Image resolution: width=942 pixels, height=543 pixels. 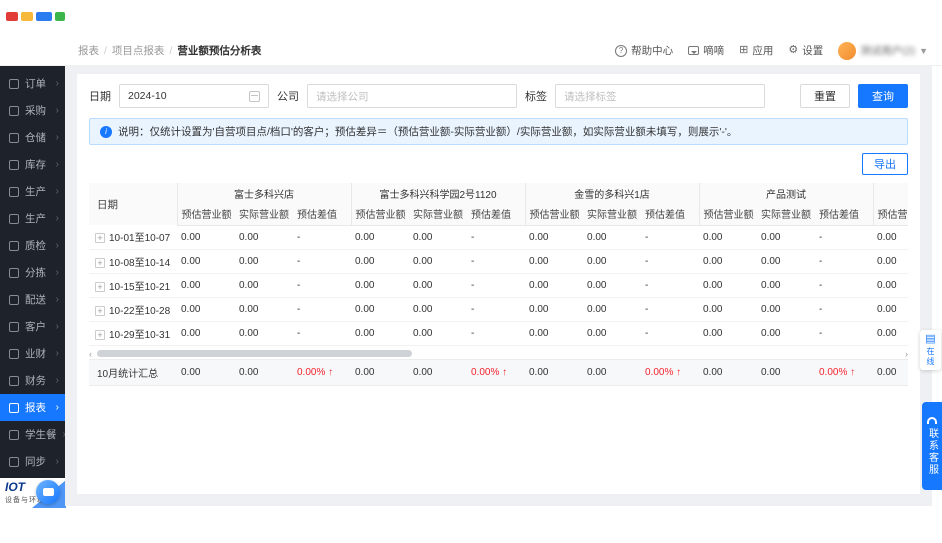 What do you see at coordinates (498, 353) in the screenshot?
I see `scrollbar-track` at bounding box center [498, 353].